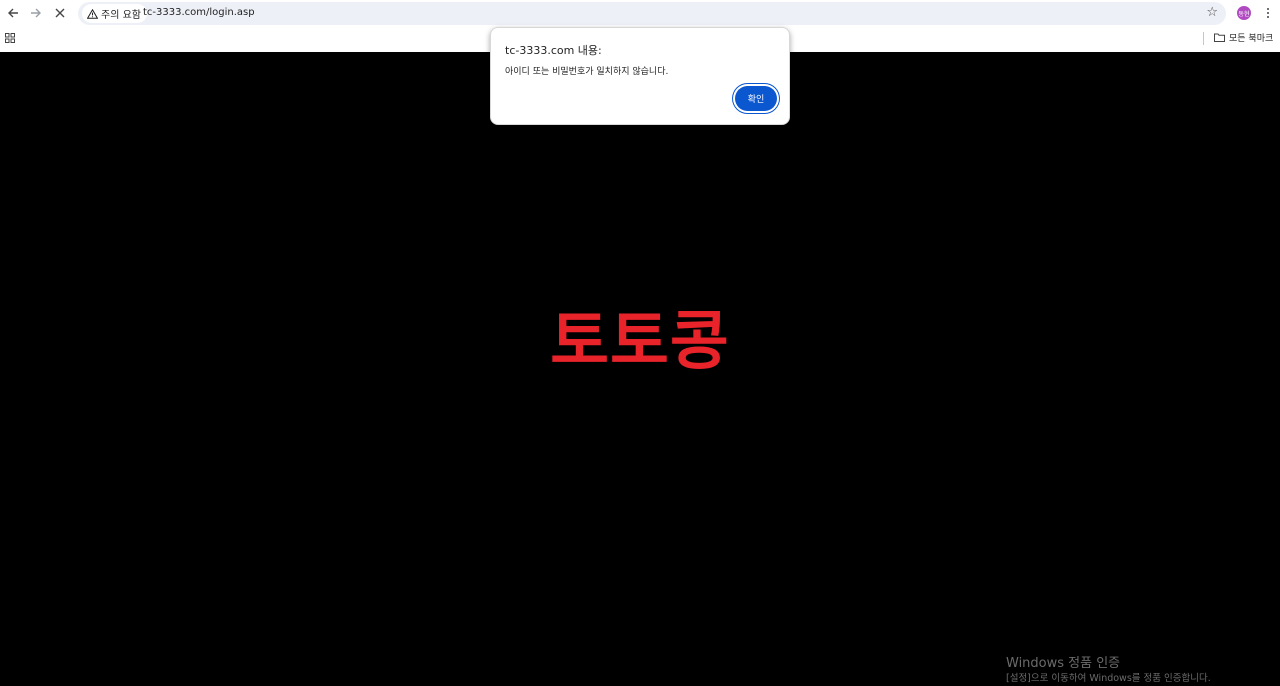 The width and height of the screenshot is (1280, 686). I want to click on url-text: tc-3333.com/login.asp, so click(199, 12).